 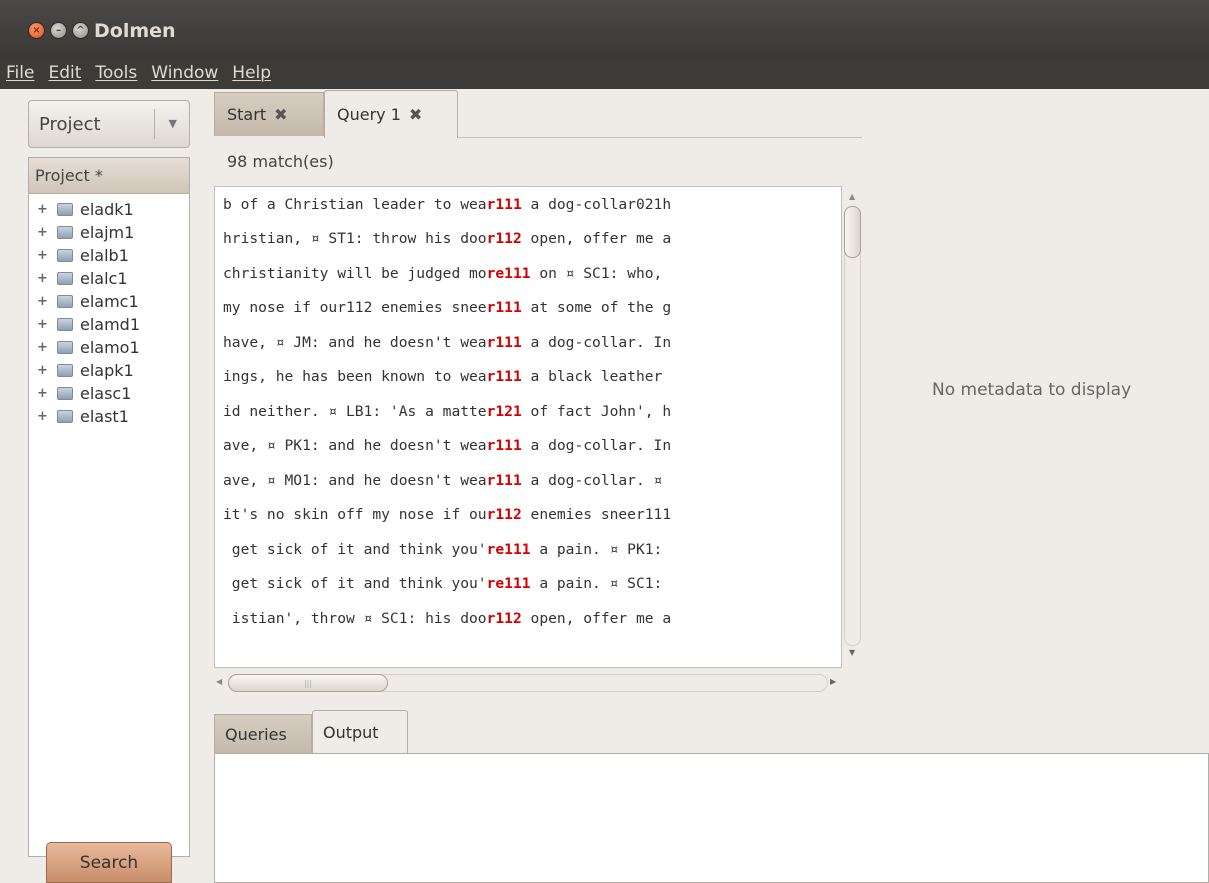 What do you see at coordinates (355, 515) in the screenshot?
I see `left-context: it's no skin off my nose if ou` at bounding box center [355, 515].